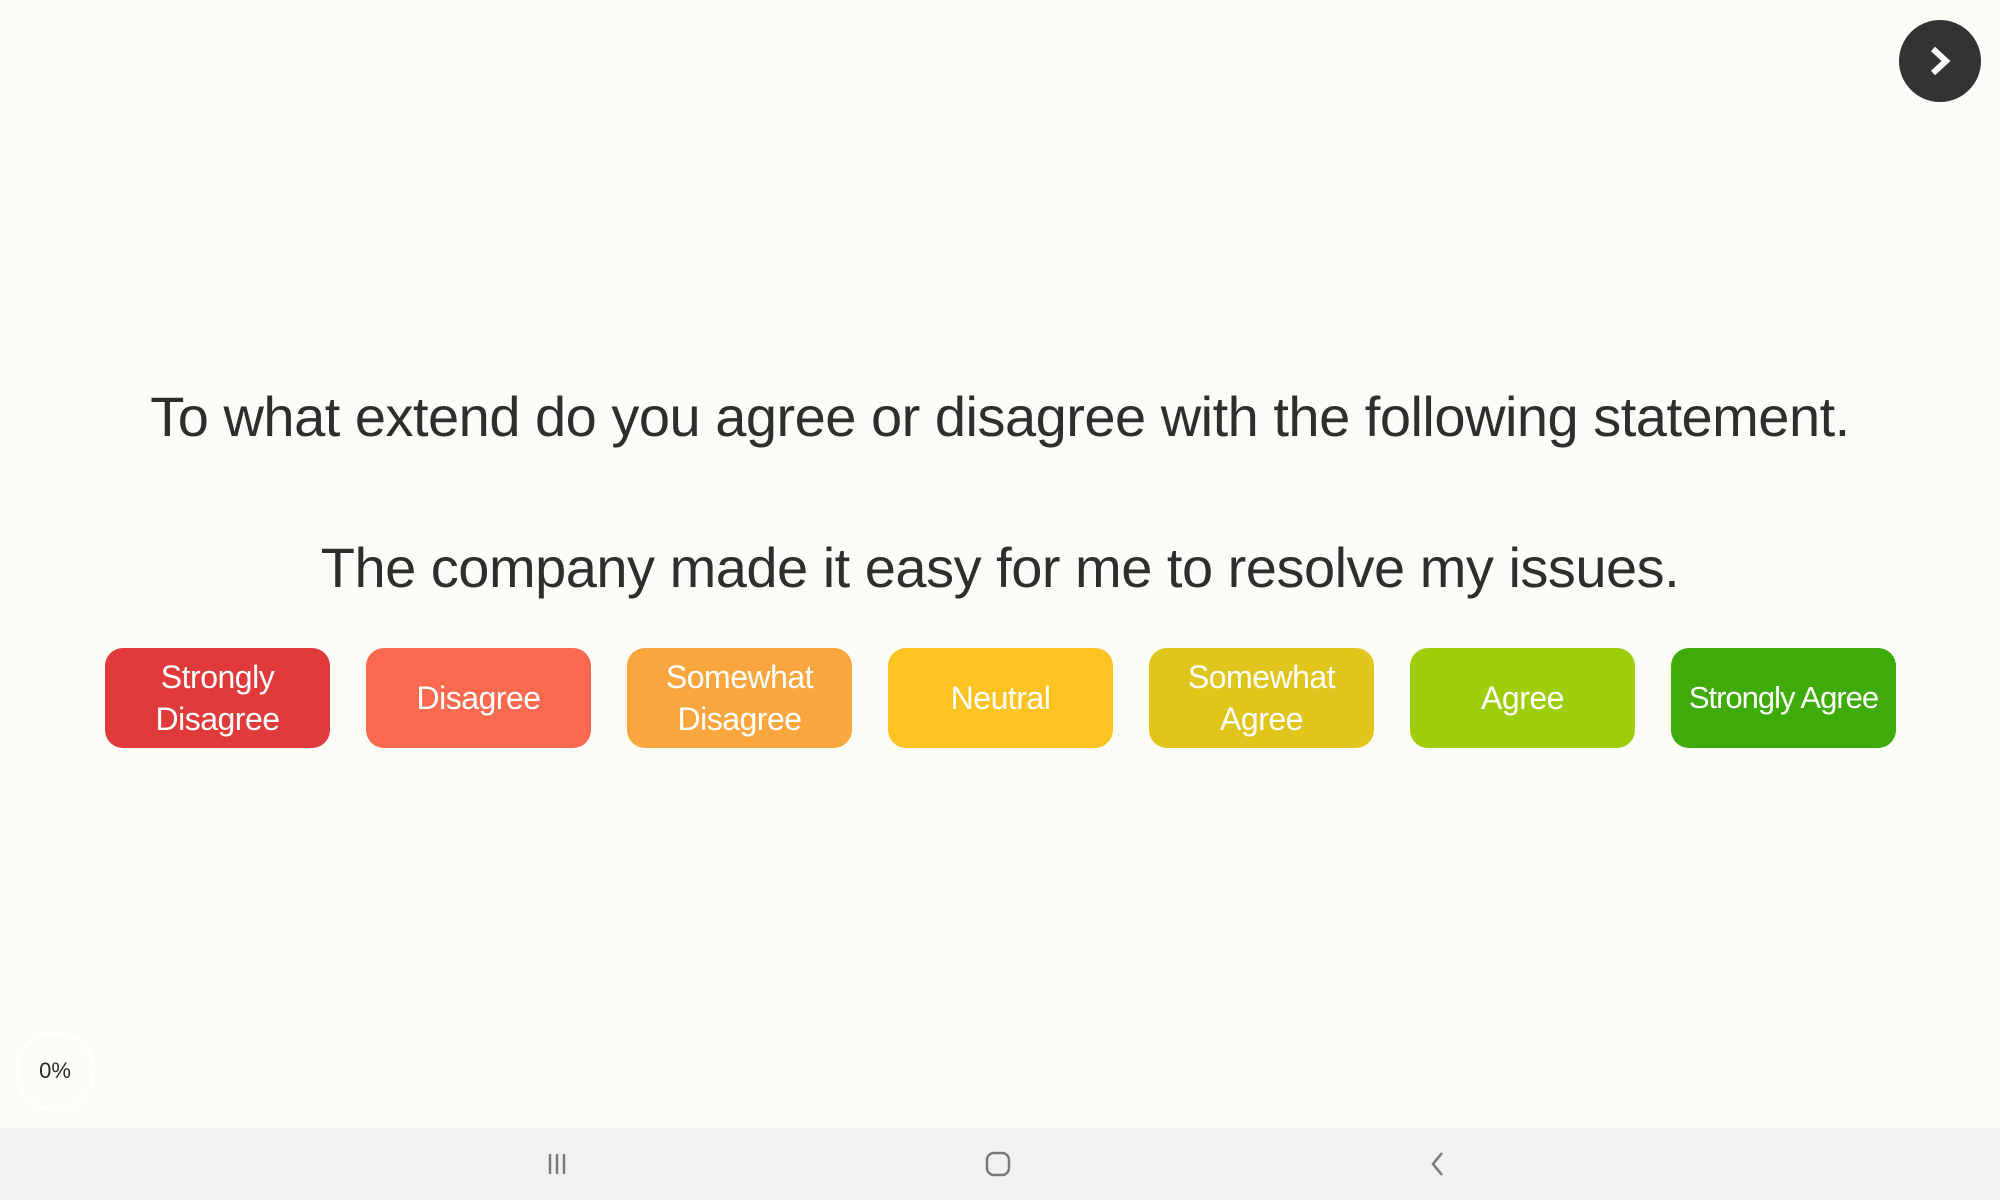 This screenshot has width=2000, height=1200. I want to click on chevron-right-icon, so click(1940, 61).